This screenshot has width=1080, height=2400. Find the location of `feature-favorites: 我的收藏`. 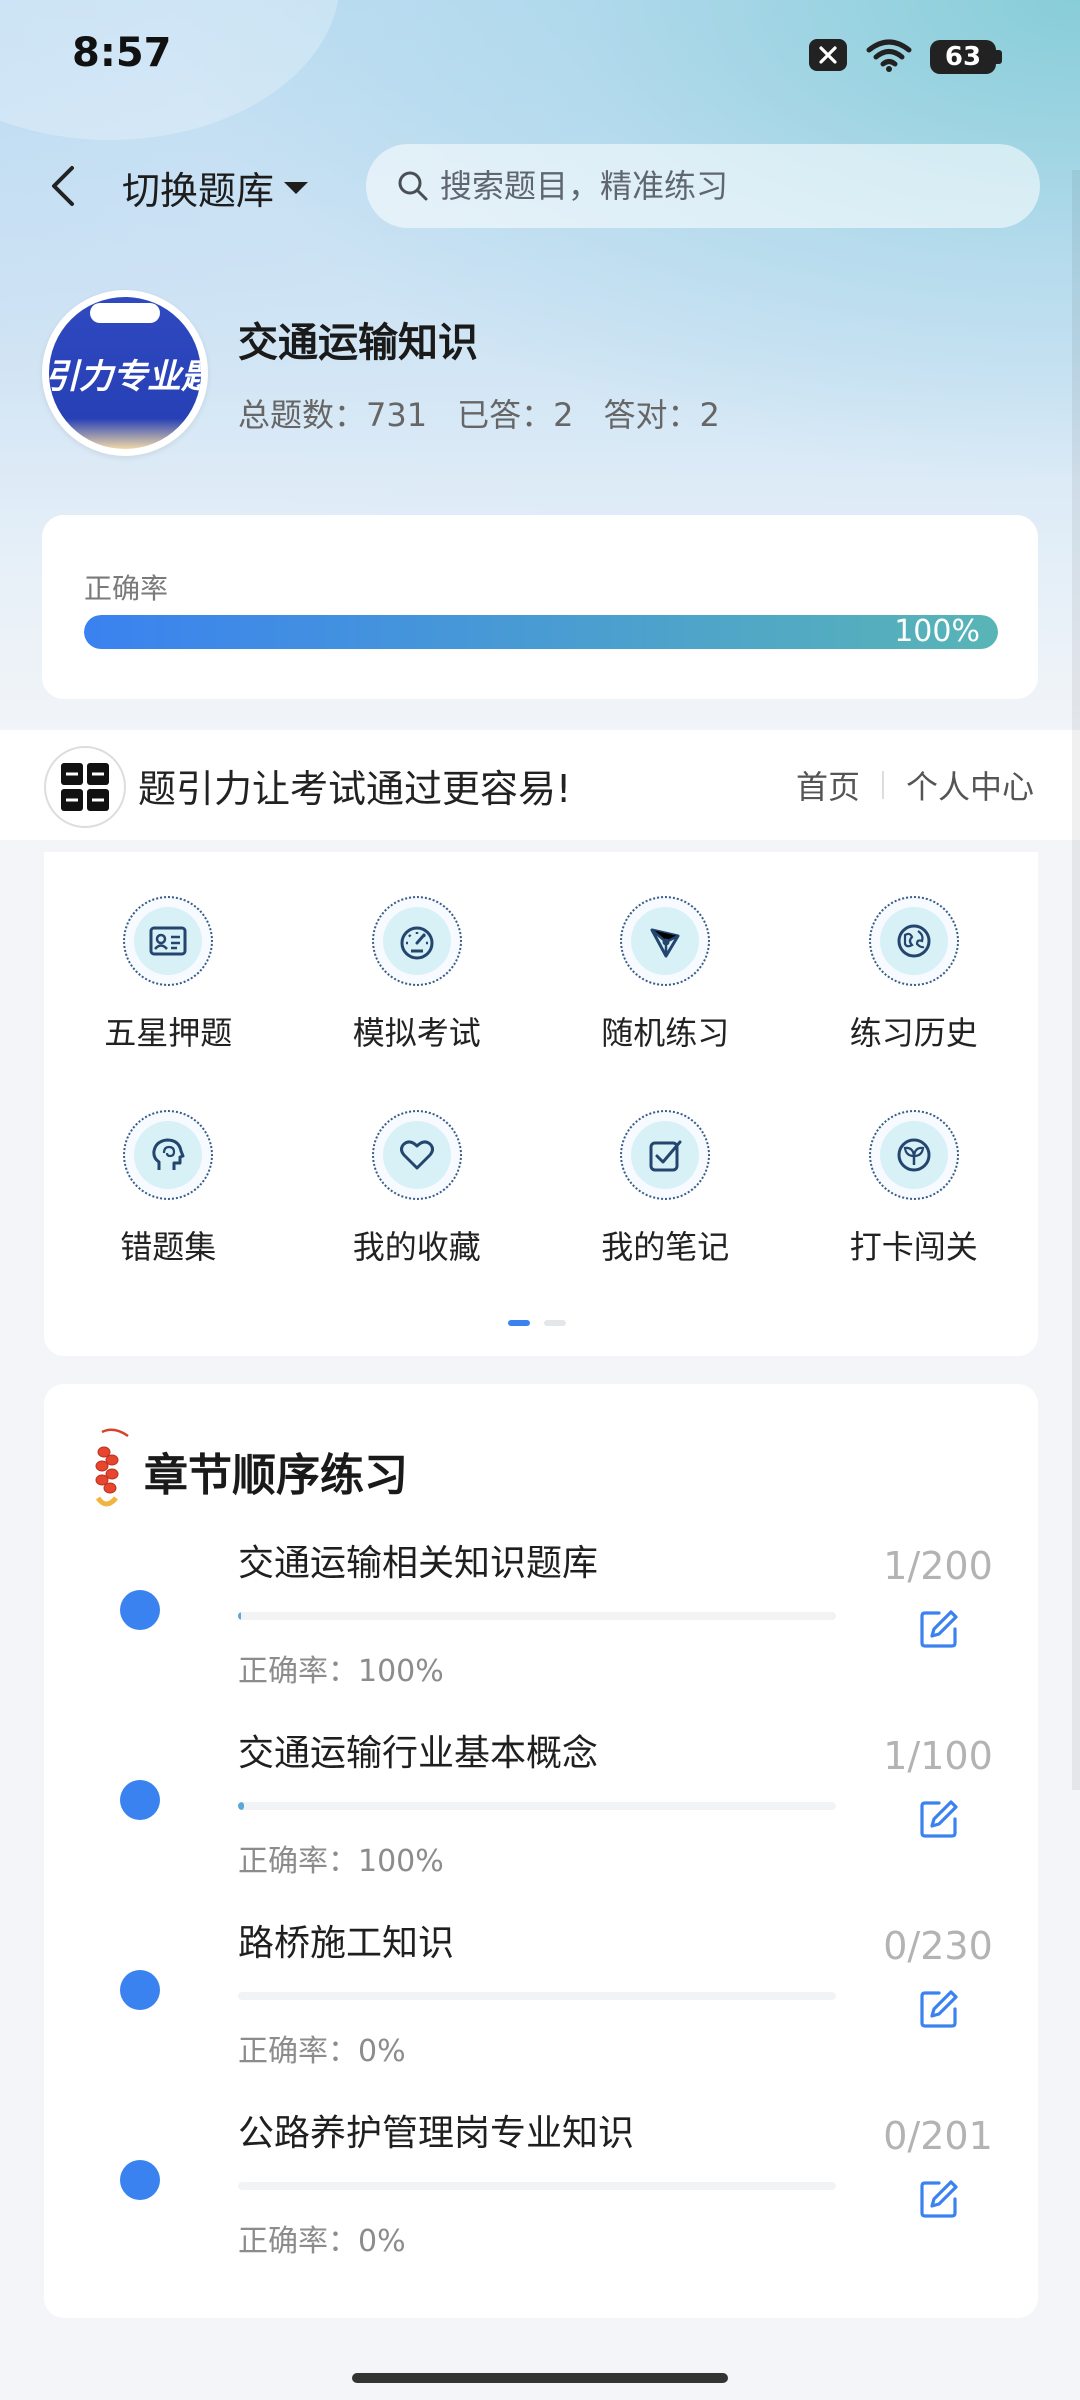

feature-favorites: 我的收藏 is located at coordinates (417, 1202).